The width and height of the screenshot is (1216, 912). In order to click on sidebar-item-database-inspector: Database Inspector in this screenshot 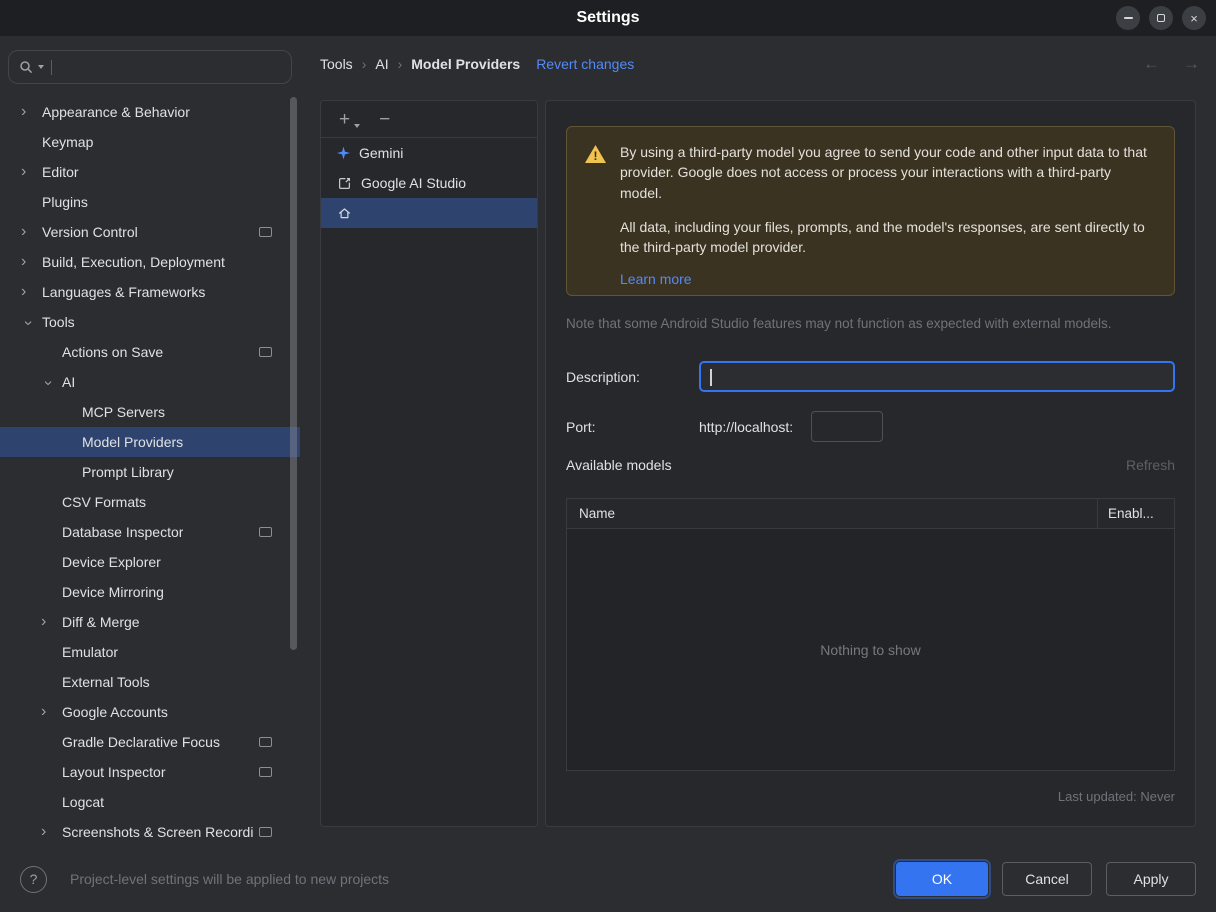, I will do `click(150, 532)`.